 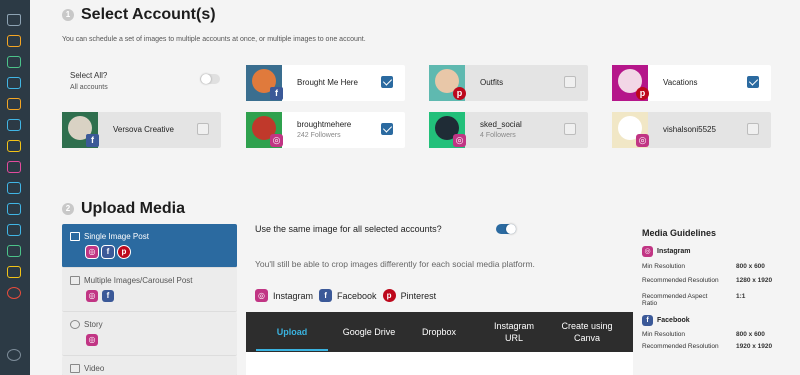 What do you see at coordinates (80, 130) in the screenshot?
I see `account-thumbnail: f` at bounding box center [80, 130].